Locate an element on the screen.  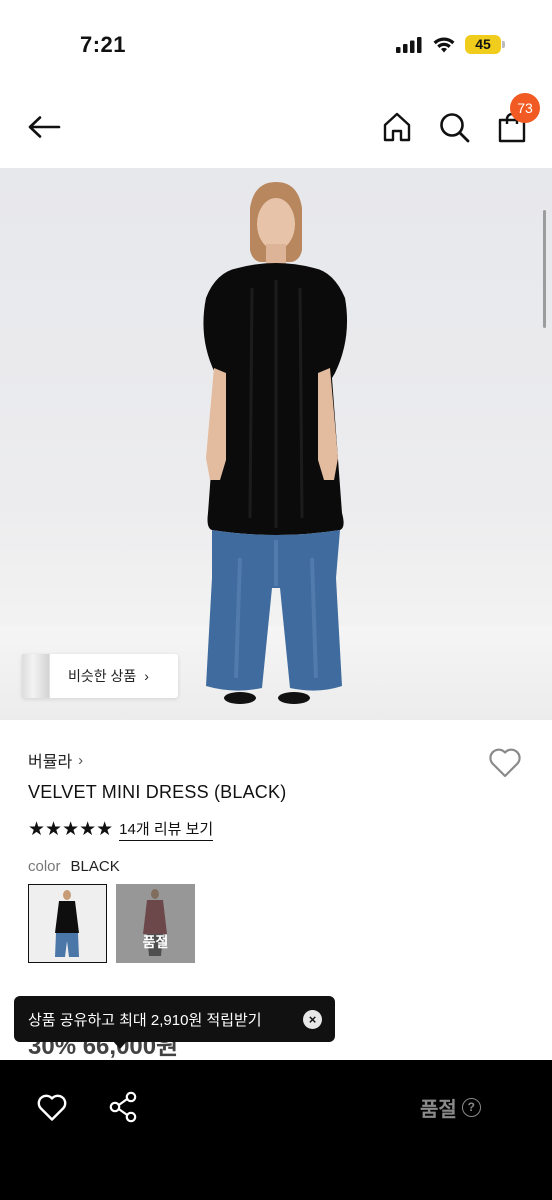
toast-pointer is located at coordinates (120, 1044).